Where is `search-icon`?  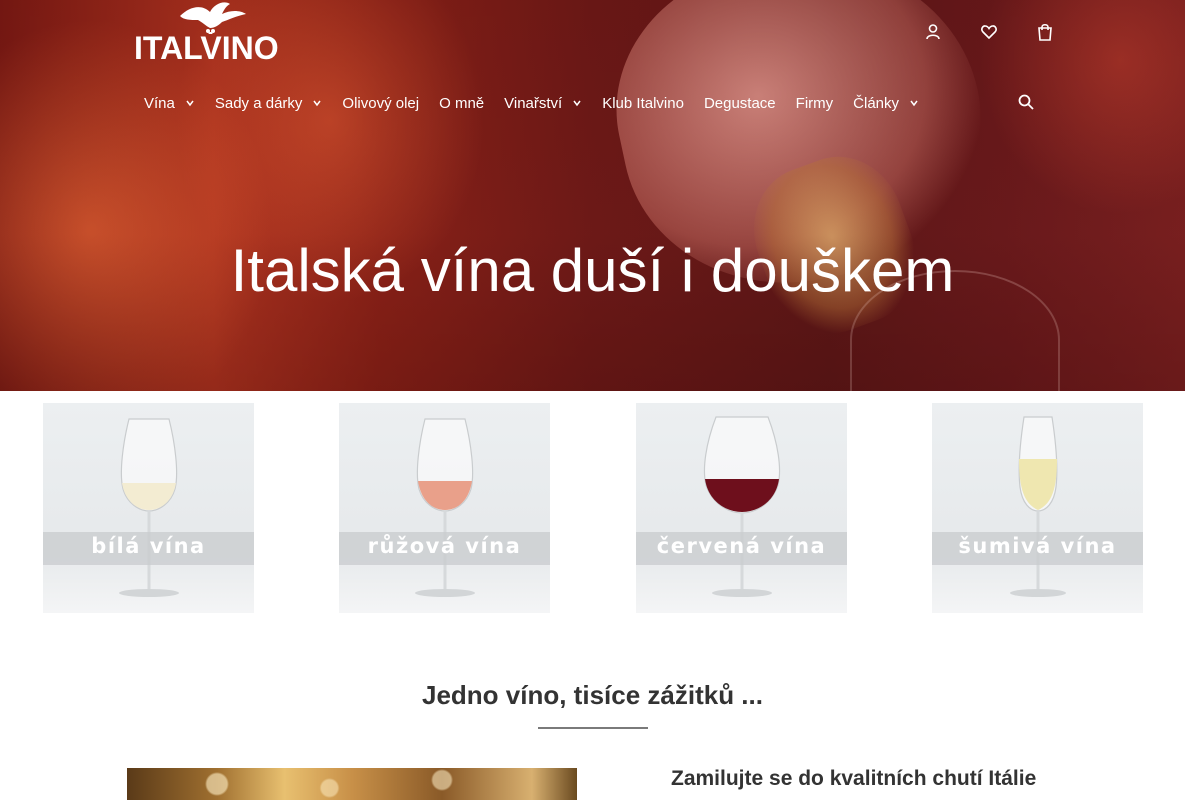 search-icon is located at coordinates (1027, 103).